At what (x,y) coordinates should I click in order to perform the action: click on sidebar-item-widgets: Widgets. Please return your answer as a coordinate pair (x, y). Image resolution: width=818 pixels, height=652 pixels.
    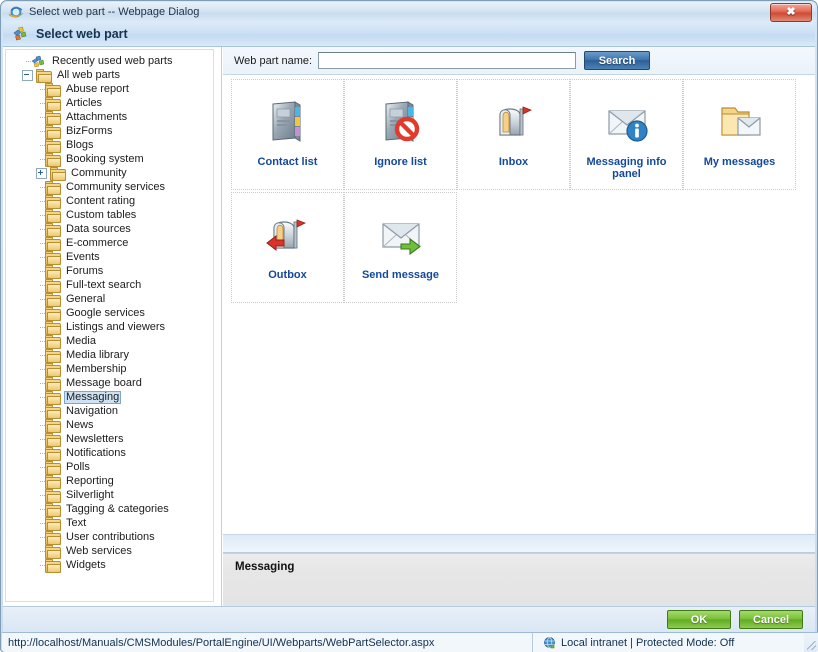
    Looking at the image, I should click on (111, 565).